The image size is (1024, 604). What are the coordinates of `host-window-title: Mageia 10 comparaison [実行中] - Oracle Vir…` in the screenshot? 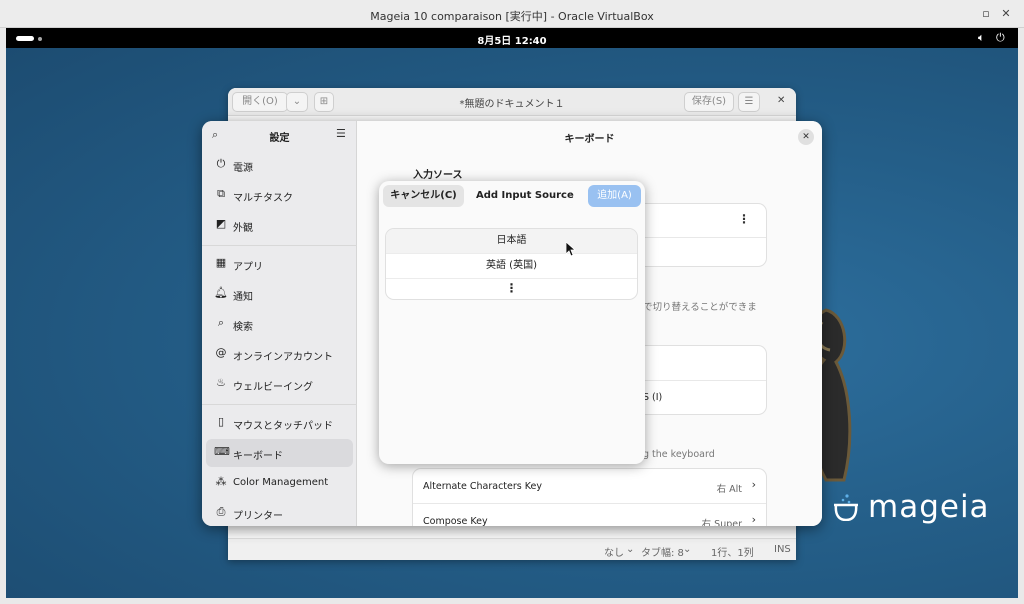 It's located at (512, 16).